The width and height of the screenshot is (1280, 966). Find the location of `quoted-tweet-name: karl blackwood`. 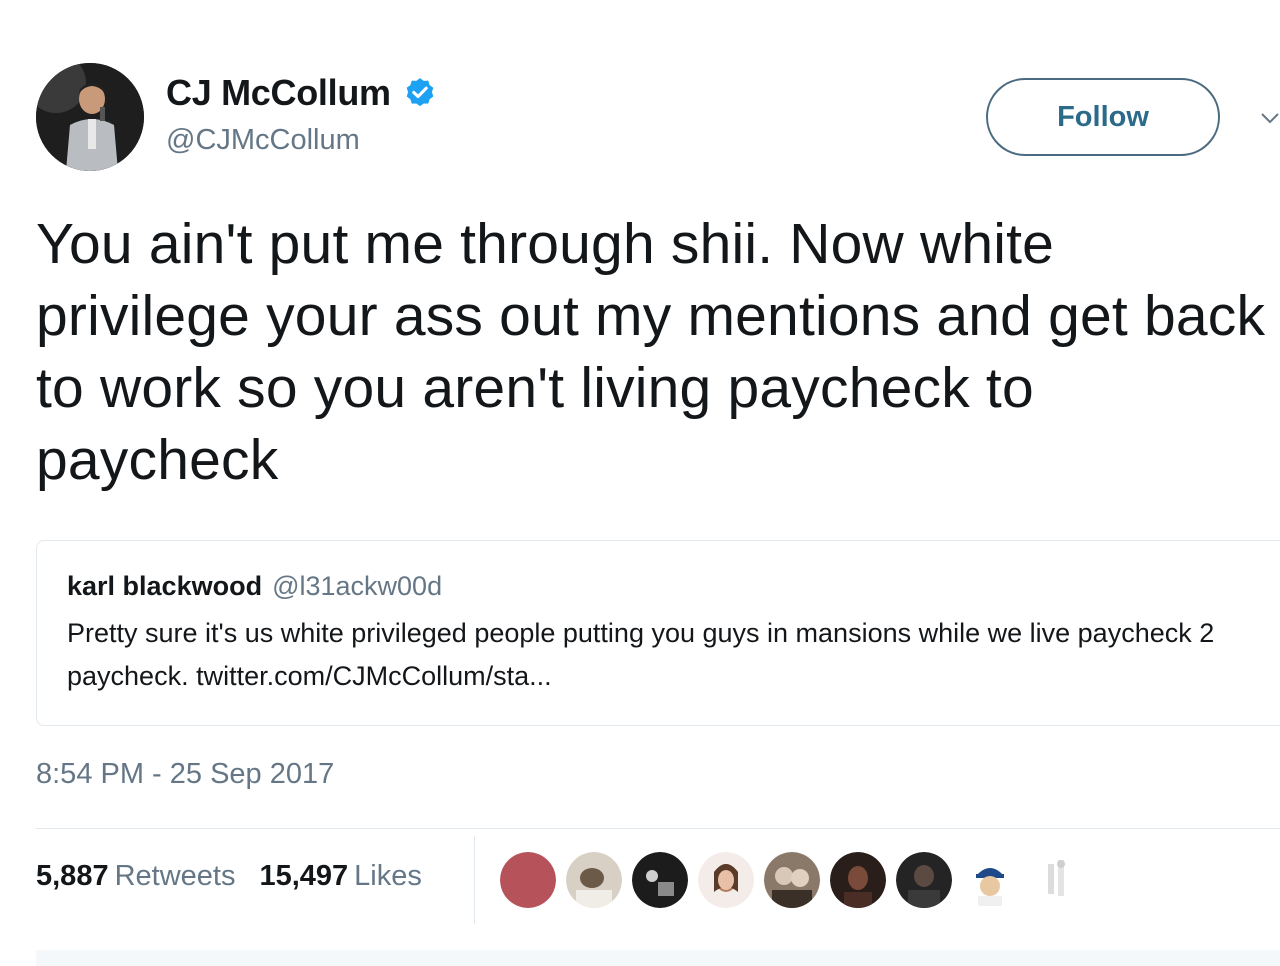

quoted-tweet-name: karl blackwood is located at coordinates (165, 586).